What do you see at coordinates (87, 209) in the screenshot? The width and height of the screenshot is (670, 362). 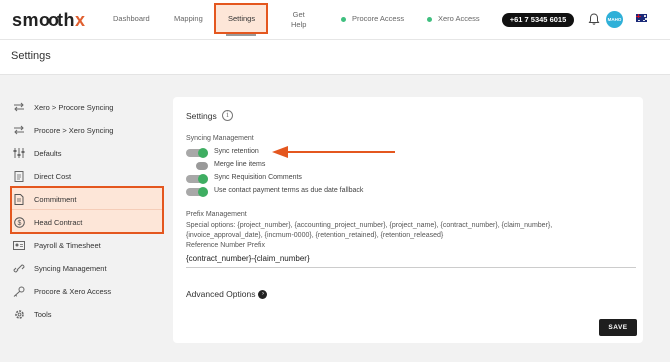 I see `sidebar-divider` at bounding box center [87, 209].